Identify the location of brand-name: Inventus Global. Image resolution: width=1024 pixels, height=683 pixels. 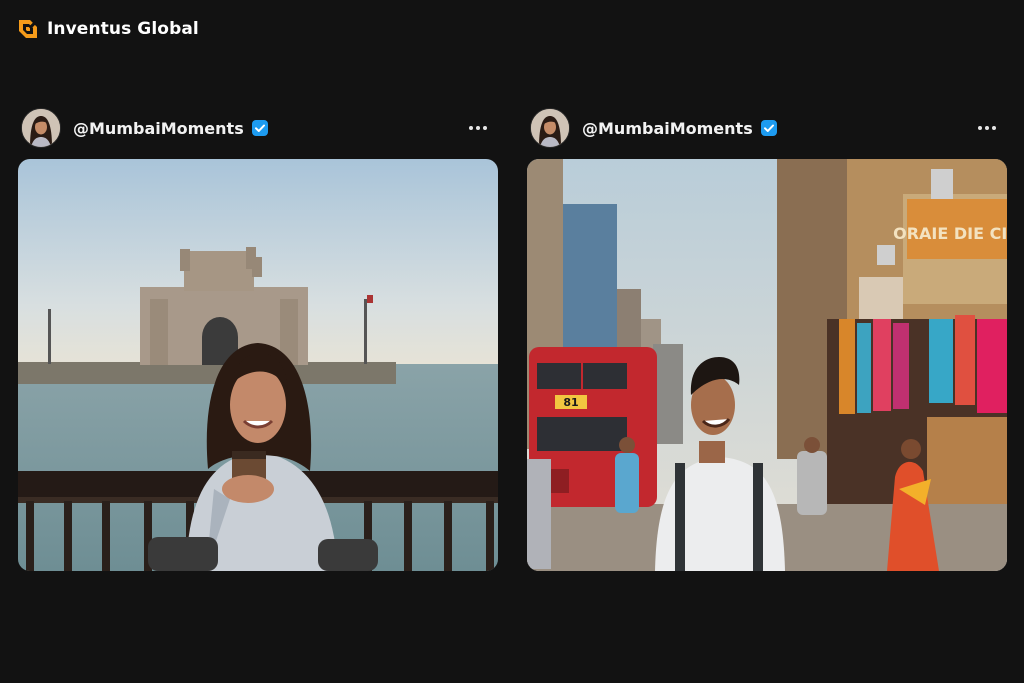
(123, 29).